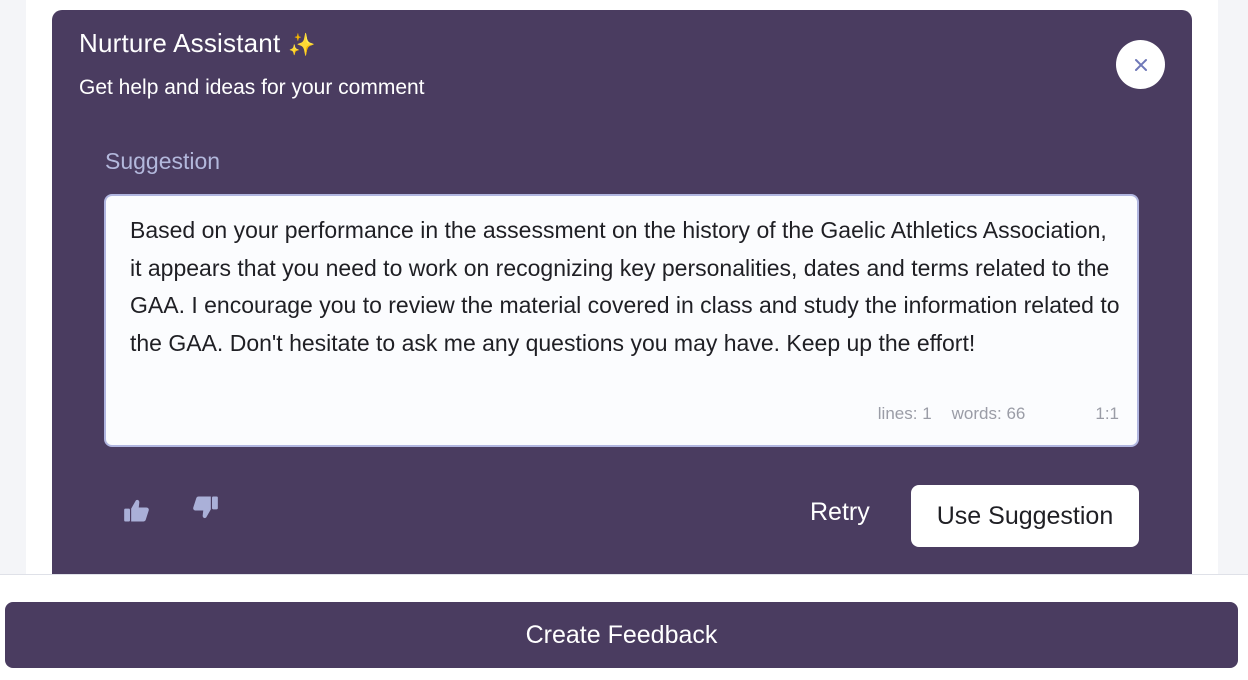  I want to click on sparkle-icon: ✨, so click(302, 44).